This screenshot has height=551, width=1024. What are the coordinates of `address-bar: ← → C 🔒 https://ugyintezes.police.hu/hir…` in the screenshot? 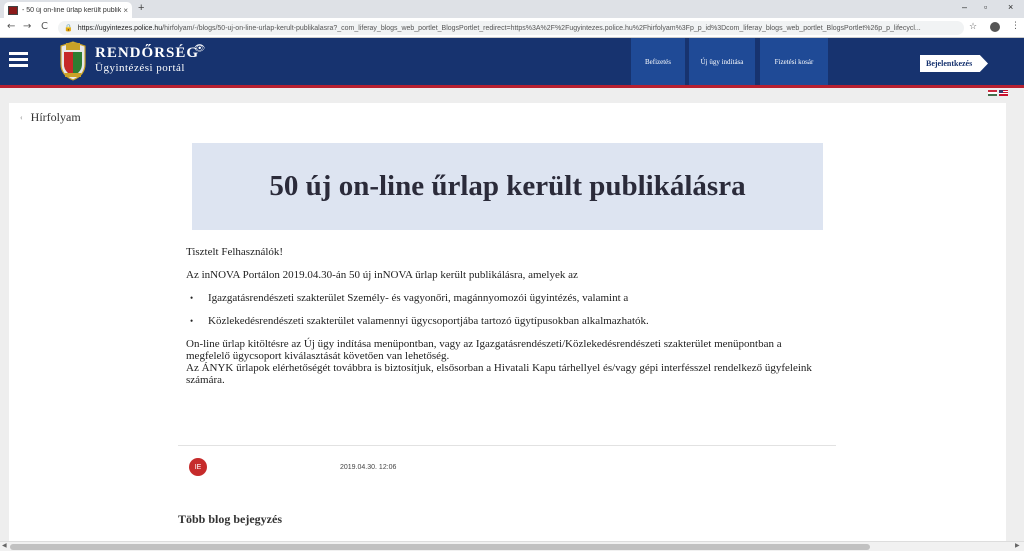 It's located at (512, 28).